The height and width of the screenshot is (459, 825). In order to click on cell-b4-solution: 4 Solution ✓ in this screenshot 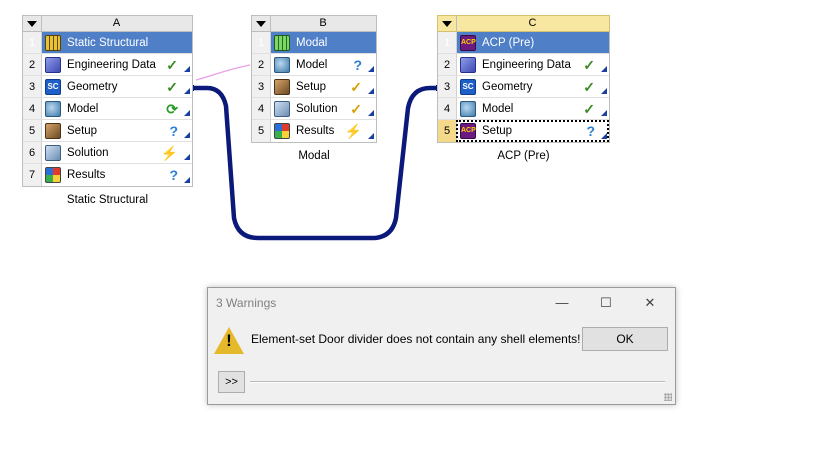, I will do `click(314, 109)`.